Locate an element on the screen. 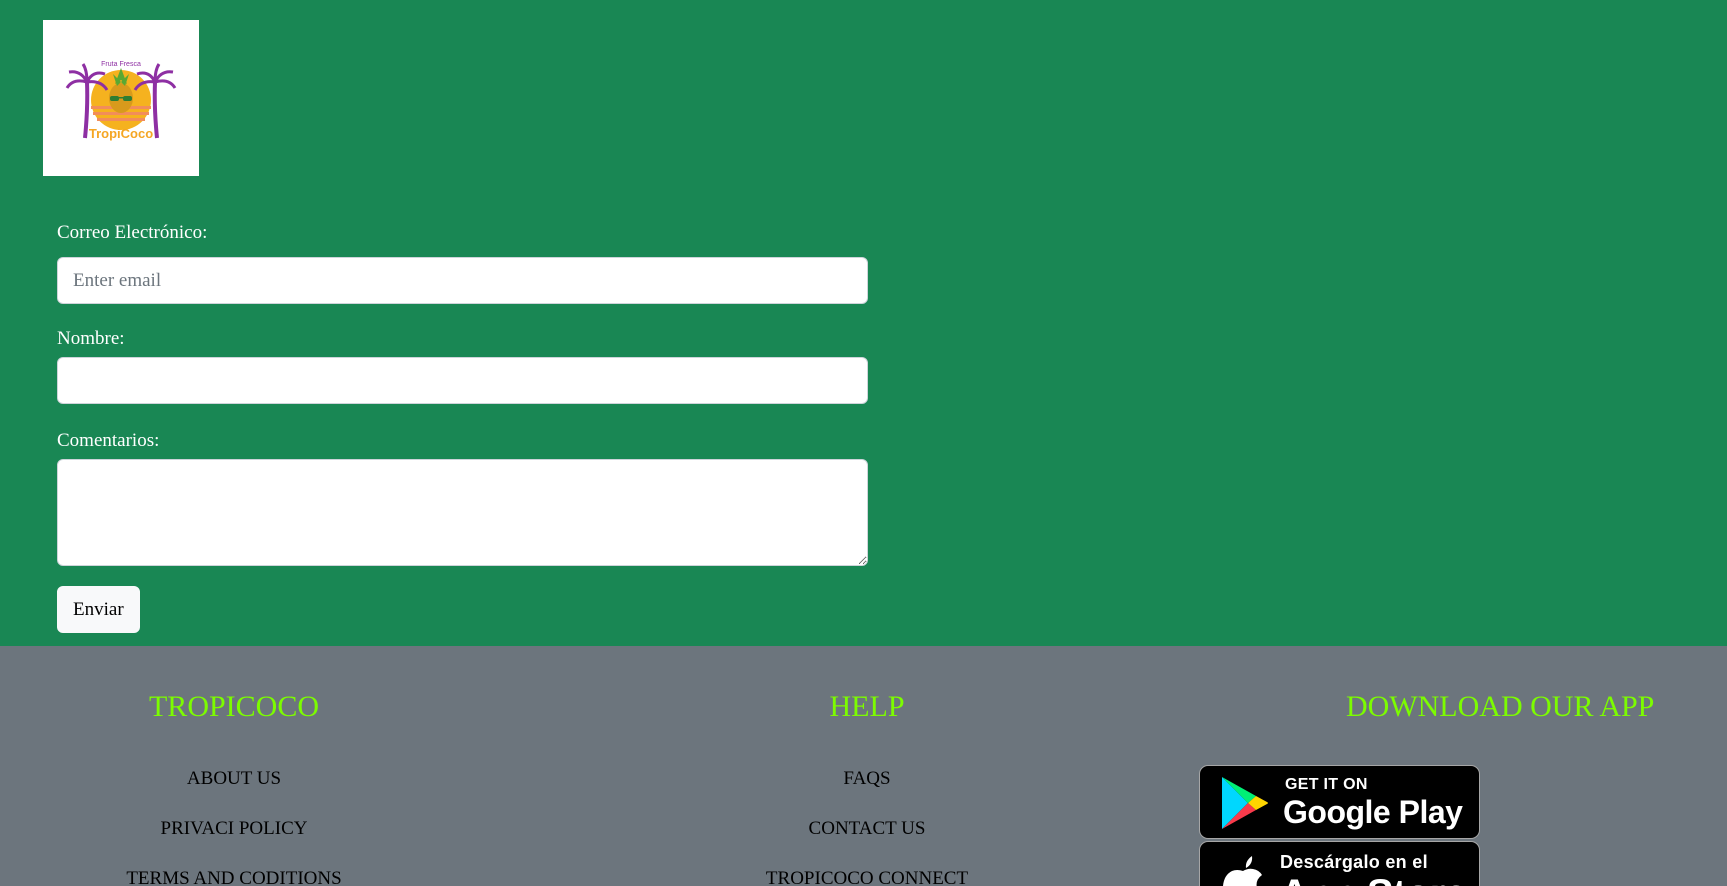 The image size is (1727, 886). apple-icon is located at coordinates (1242, 871).